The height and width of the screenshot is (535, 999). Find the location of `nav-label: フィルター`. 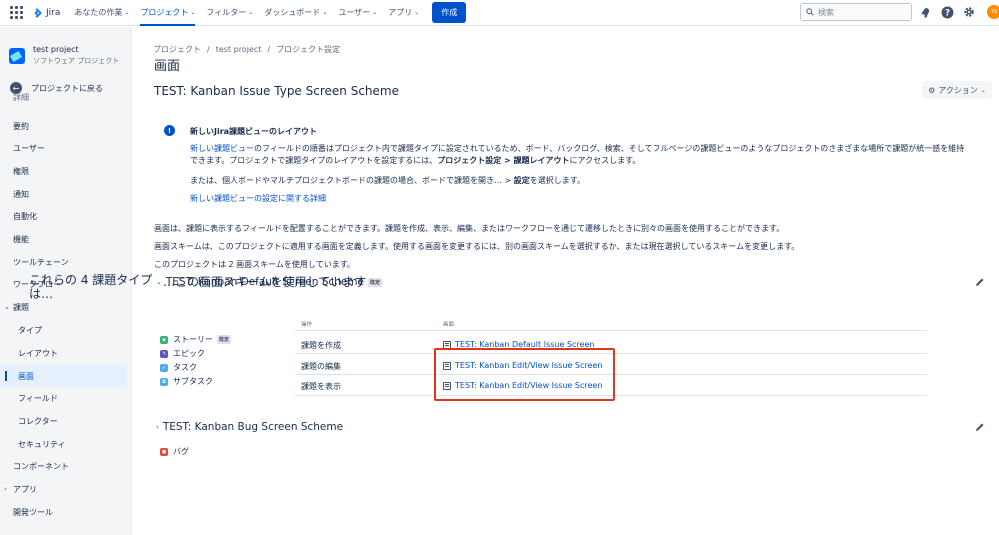

nav-label: フィルター is located at coordinates (226, 12).